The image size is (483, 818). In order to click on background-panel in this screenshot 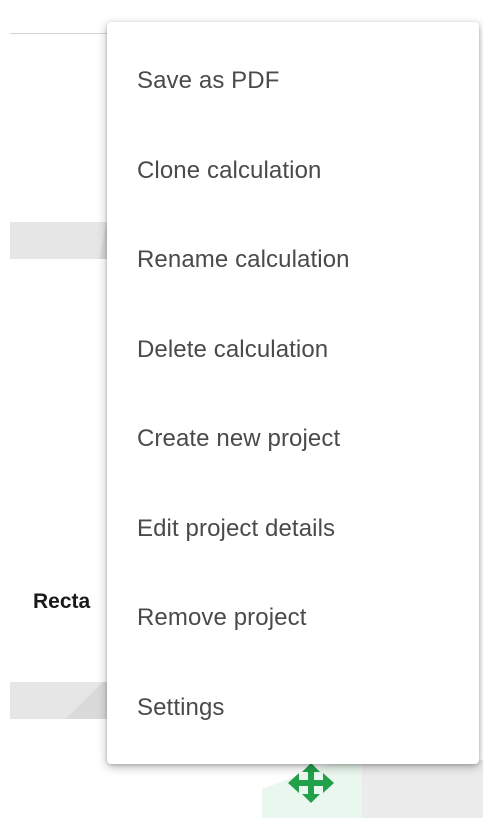, I will do `click(422, 789)`.